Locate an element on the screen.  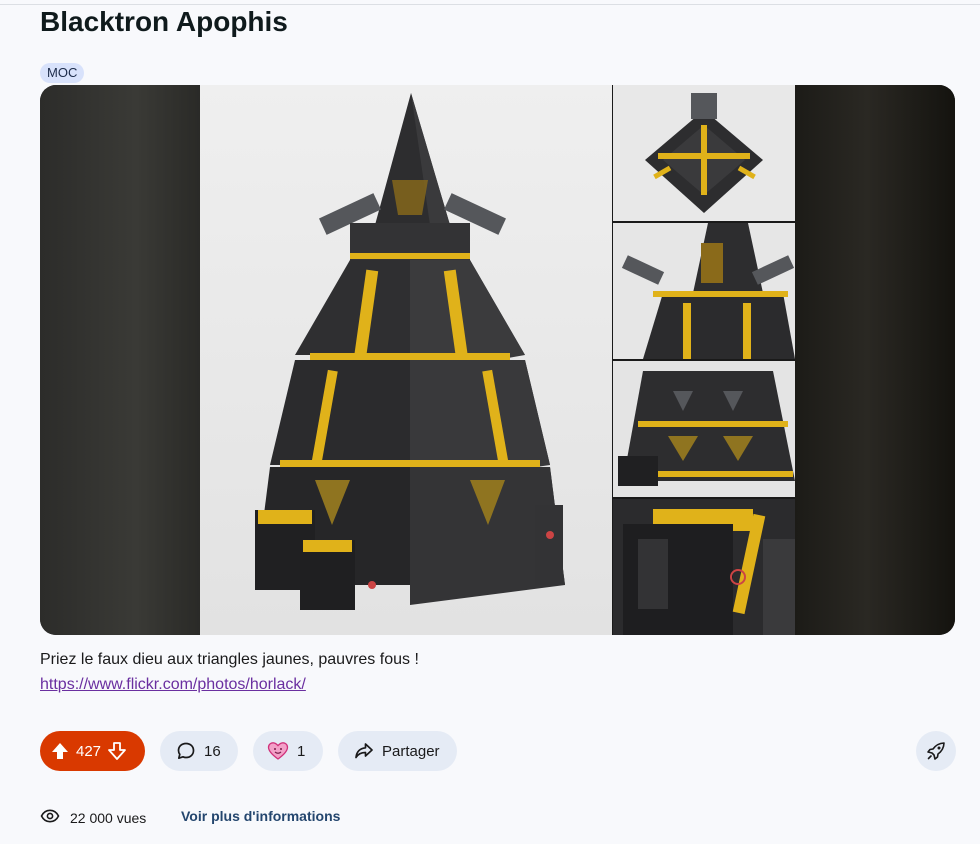
view-count: 22 000 vues is located at coordinates (93, 817).